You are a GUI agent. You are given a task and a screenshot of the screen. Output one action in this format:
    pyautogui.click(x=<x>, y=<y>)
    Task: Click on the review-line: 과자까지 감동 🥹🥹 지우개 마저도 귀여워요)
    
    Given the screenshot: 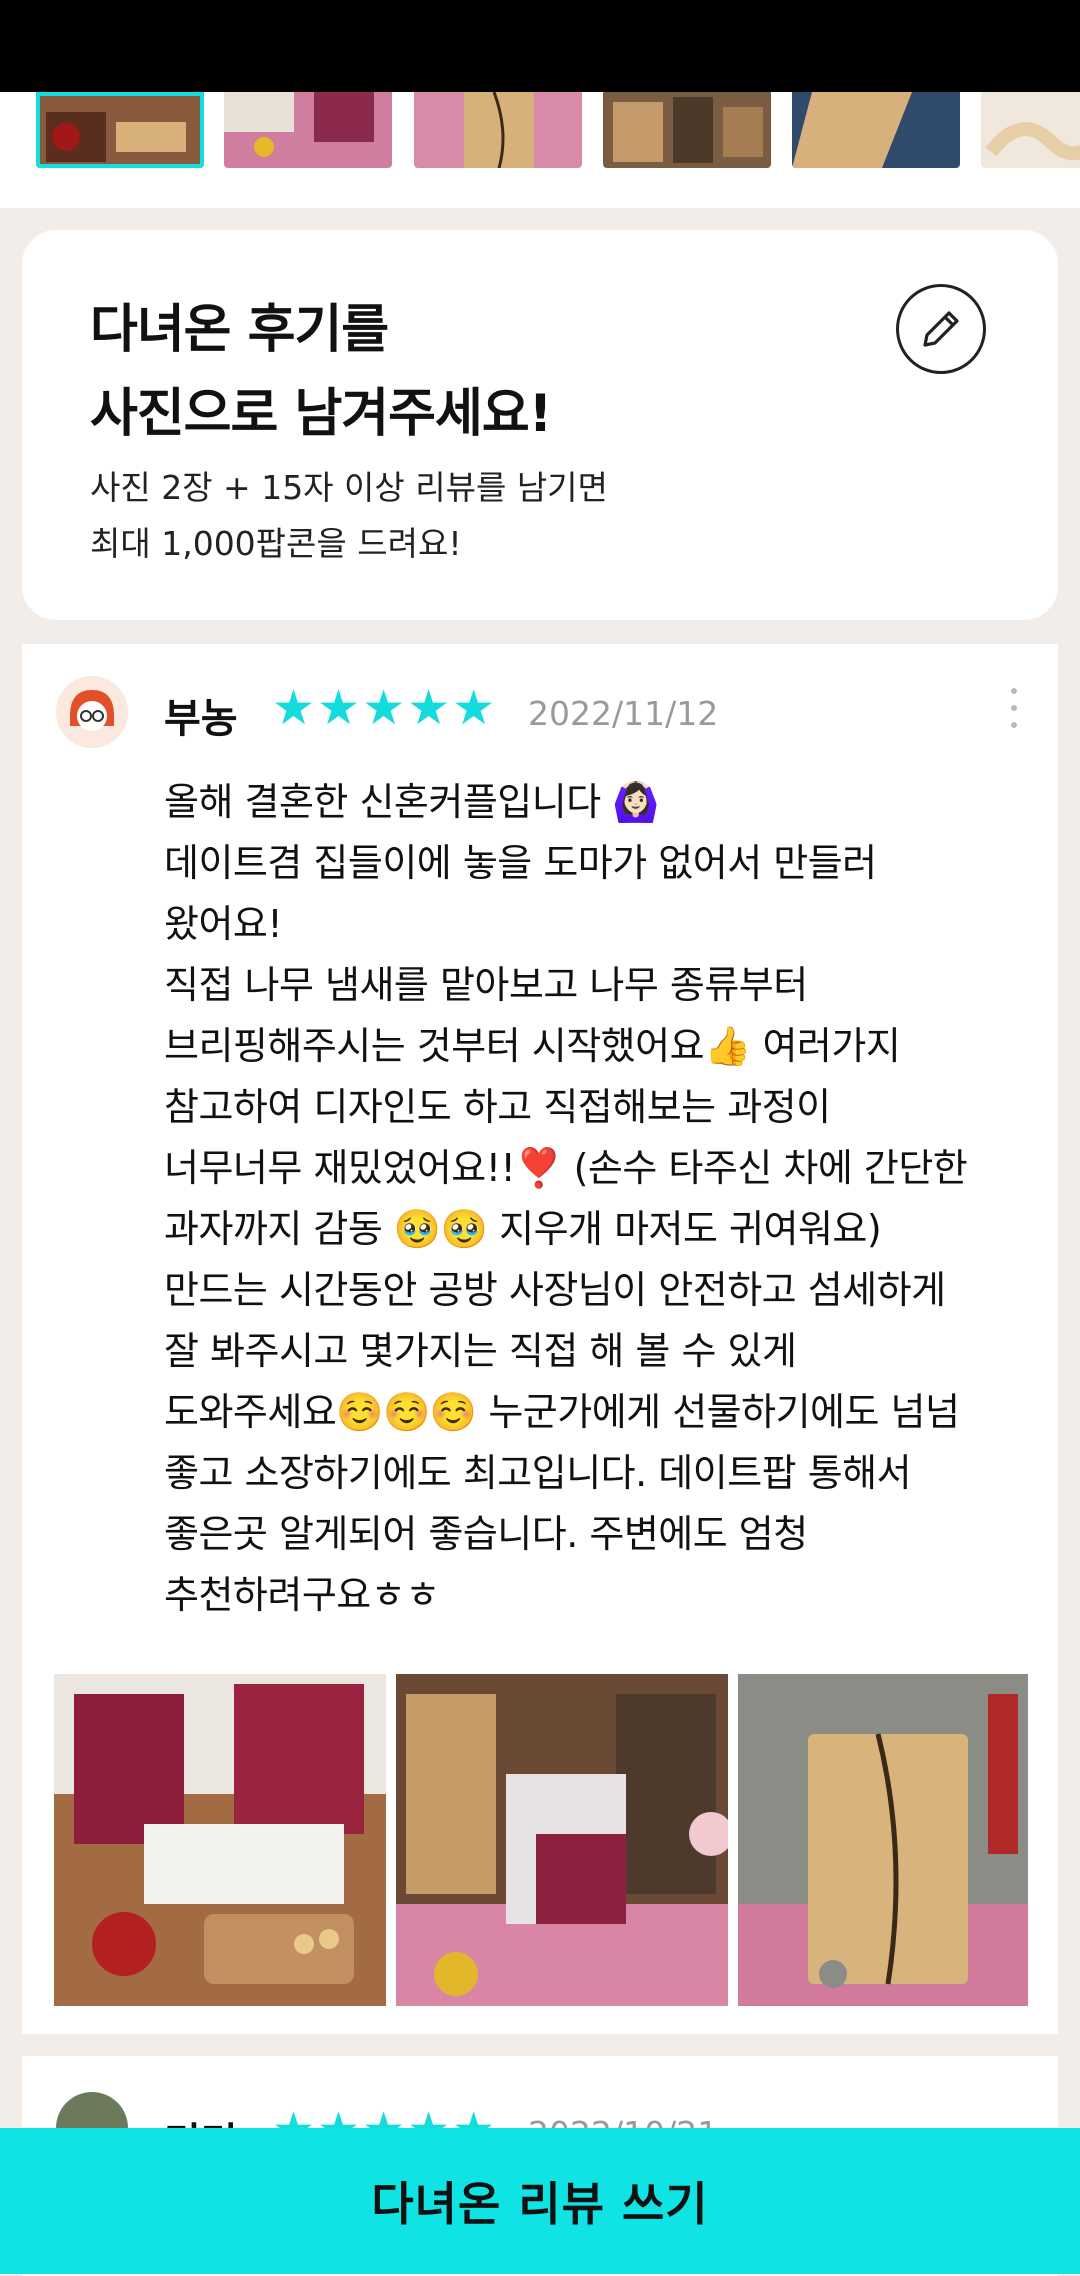 What is the action you would take?
    pyautogui.click(x=523, y=1229)
    